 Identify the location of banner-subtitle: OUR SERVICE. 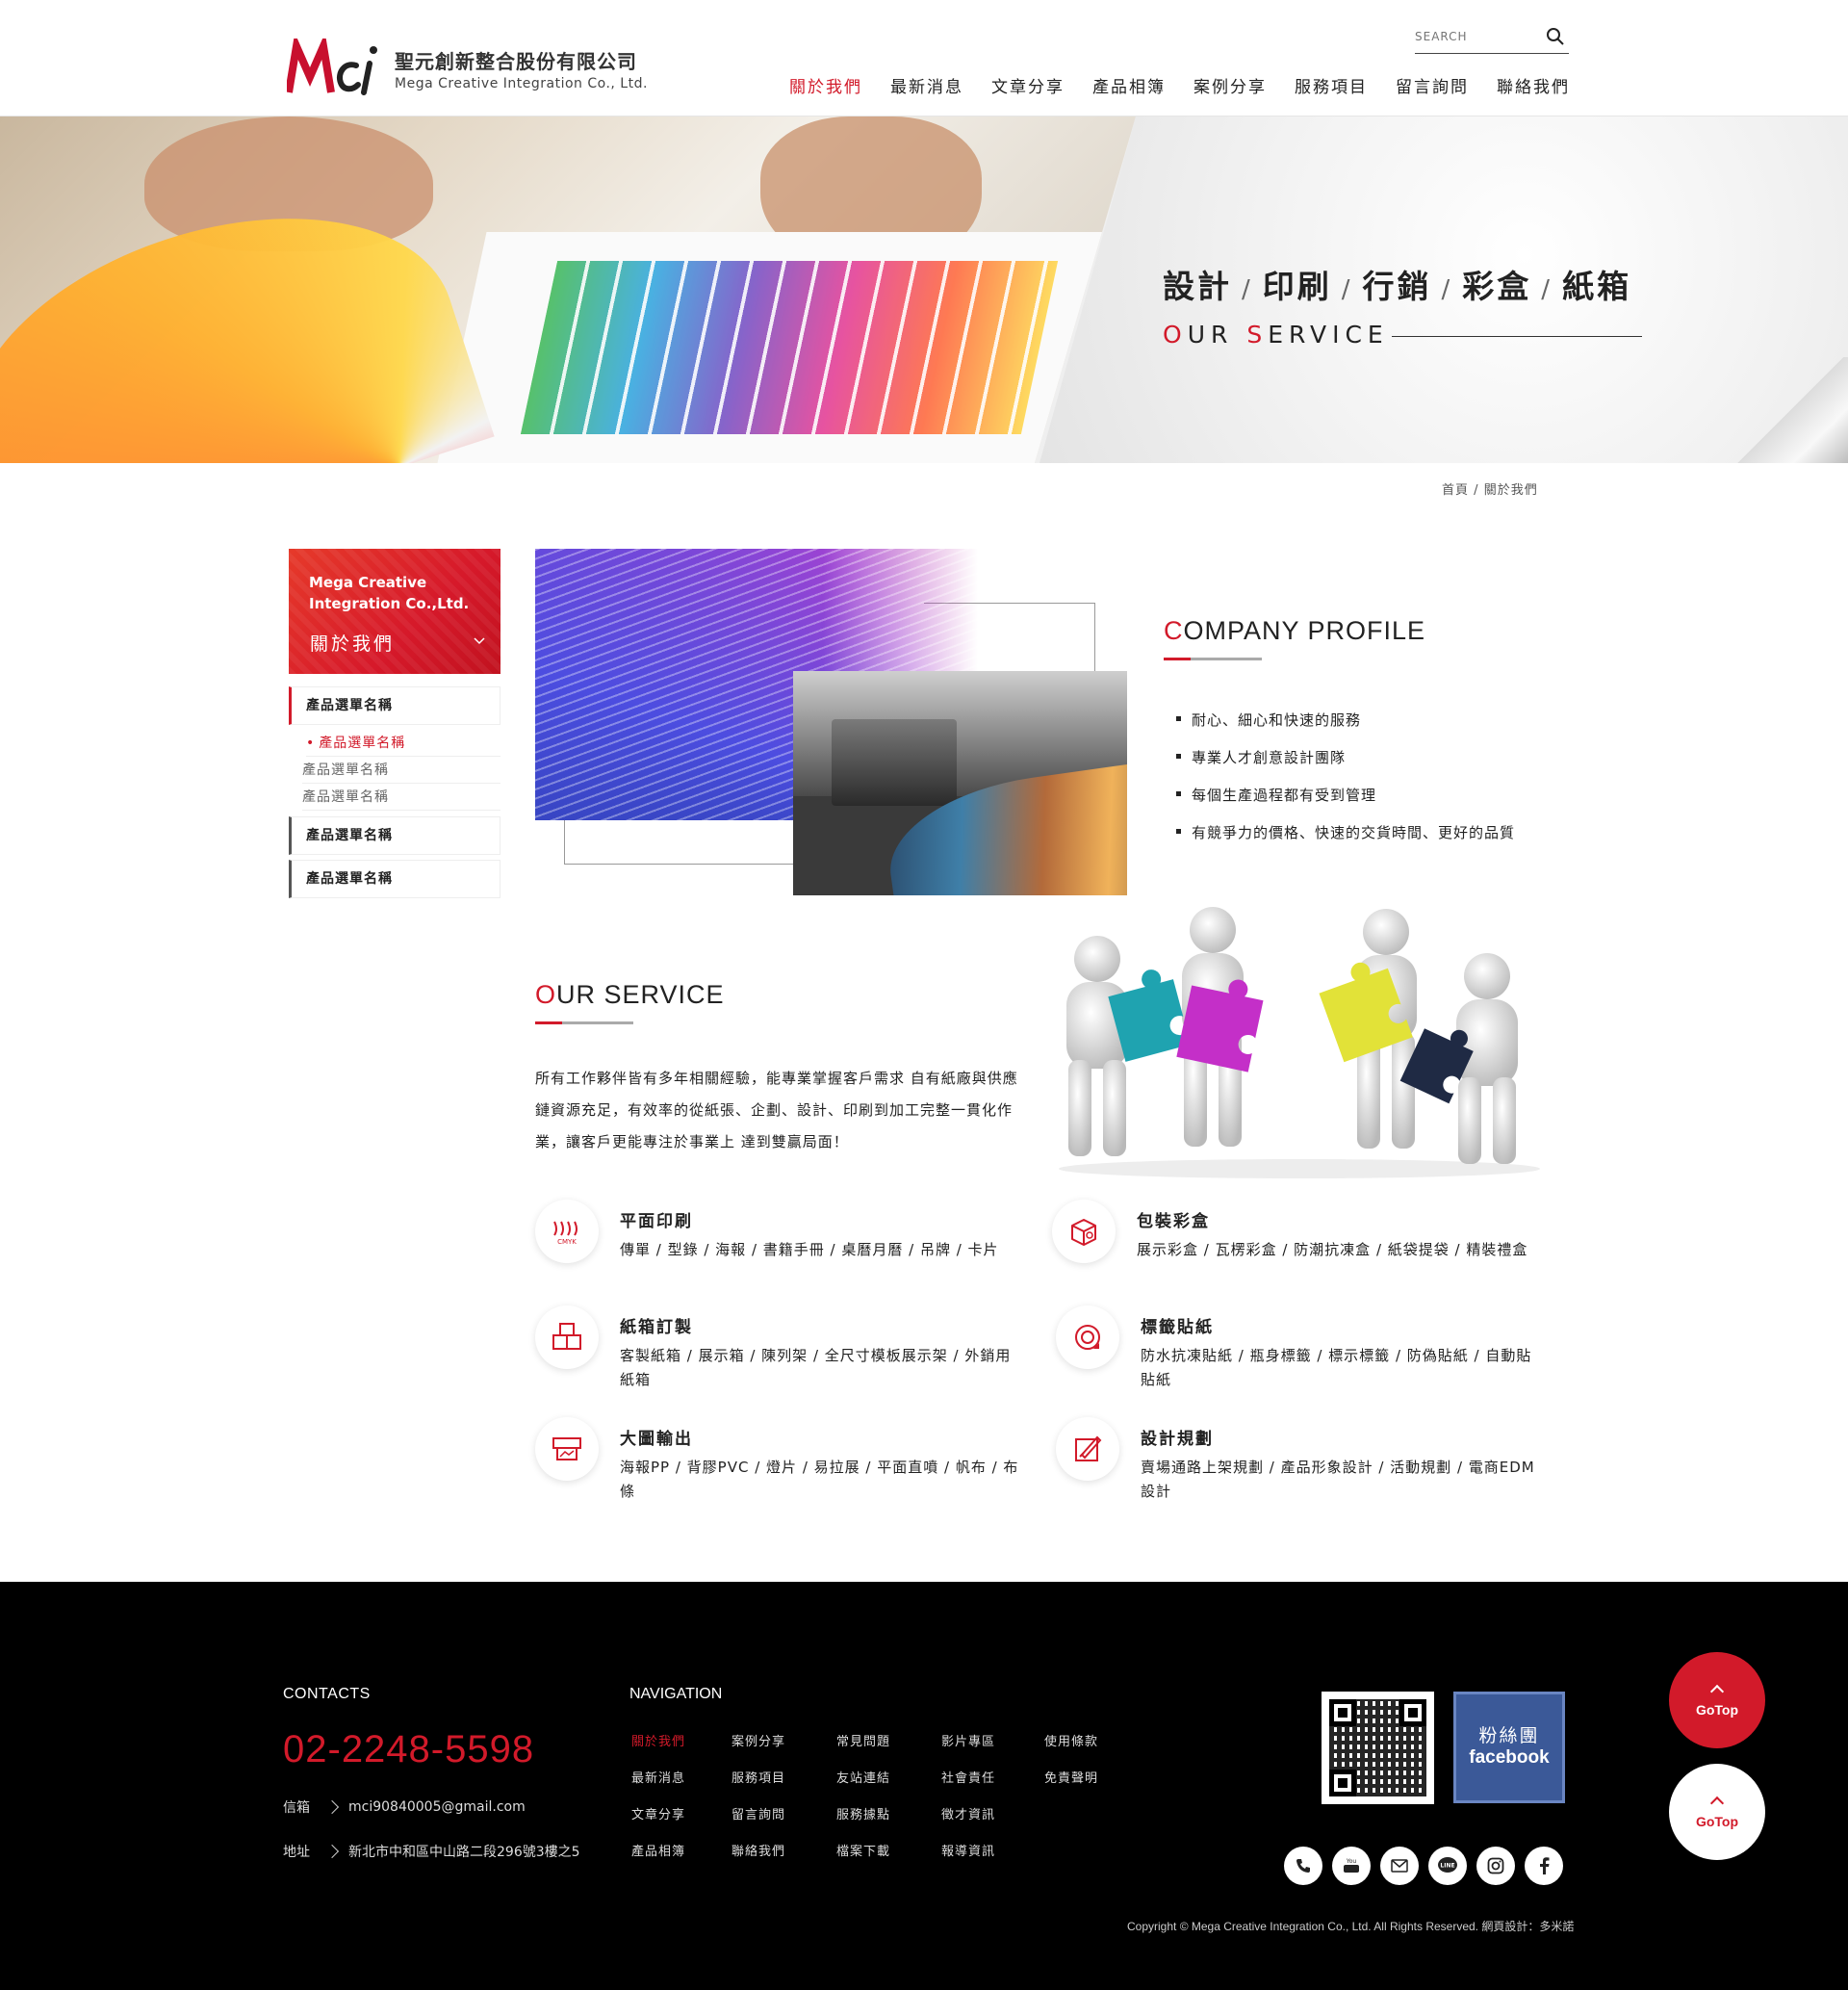
(1276, 335).